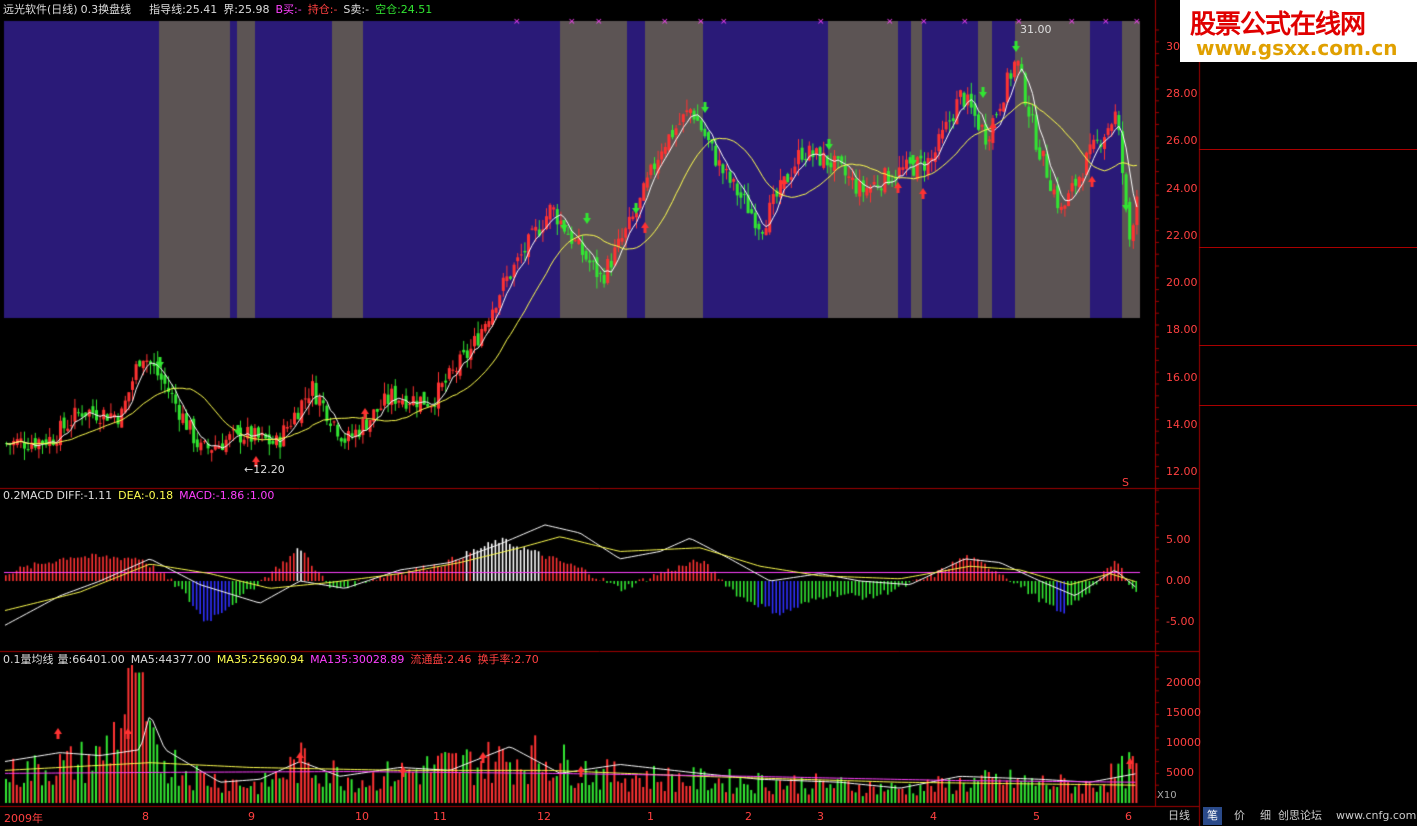 The width and height of the screenshot is (1417, 826). I want to click on macd-value: MACD:-1.86, so click(212, 495).